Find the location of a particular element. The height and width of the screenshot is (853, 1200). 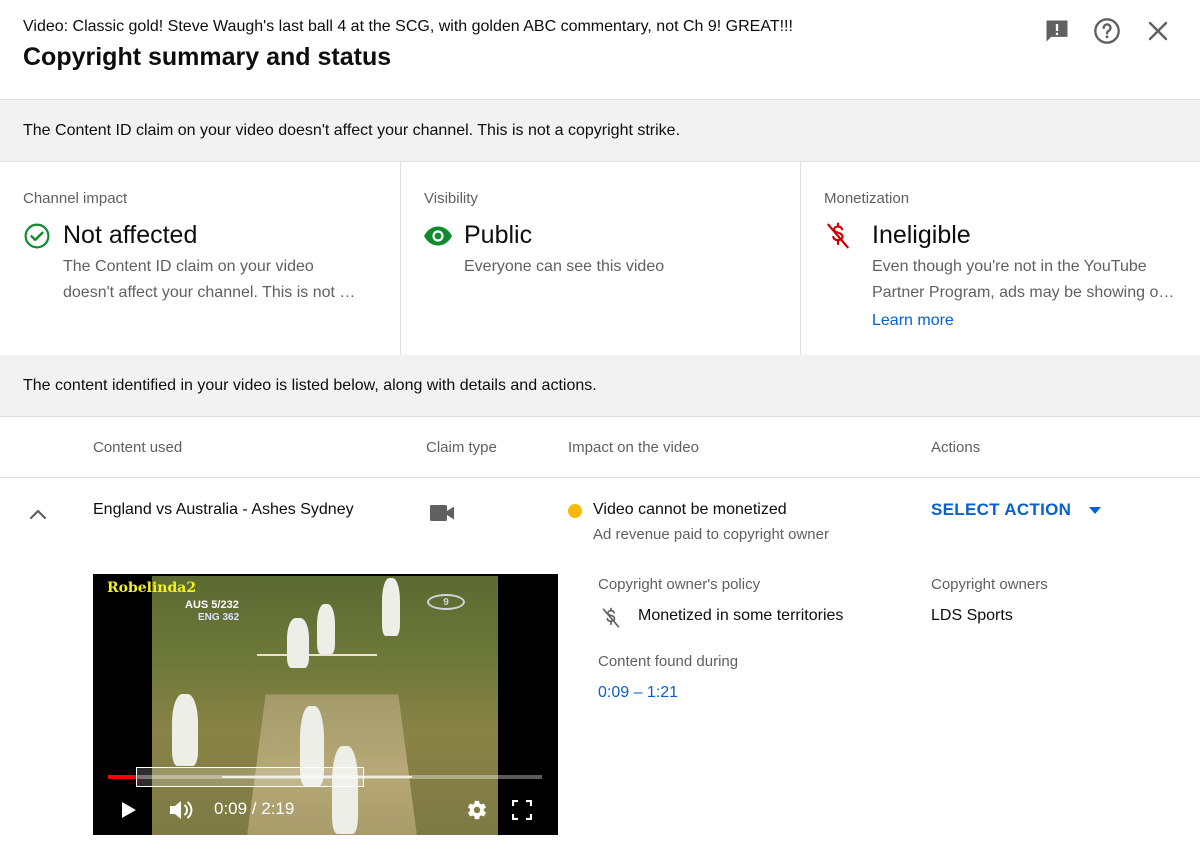

play-icon is located at coordinates (129, 810).